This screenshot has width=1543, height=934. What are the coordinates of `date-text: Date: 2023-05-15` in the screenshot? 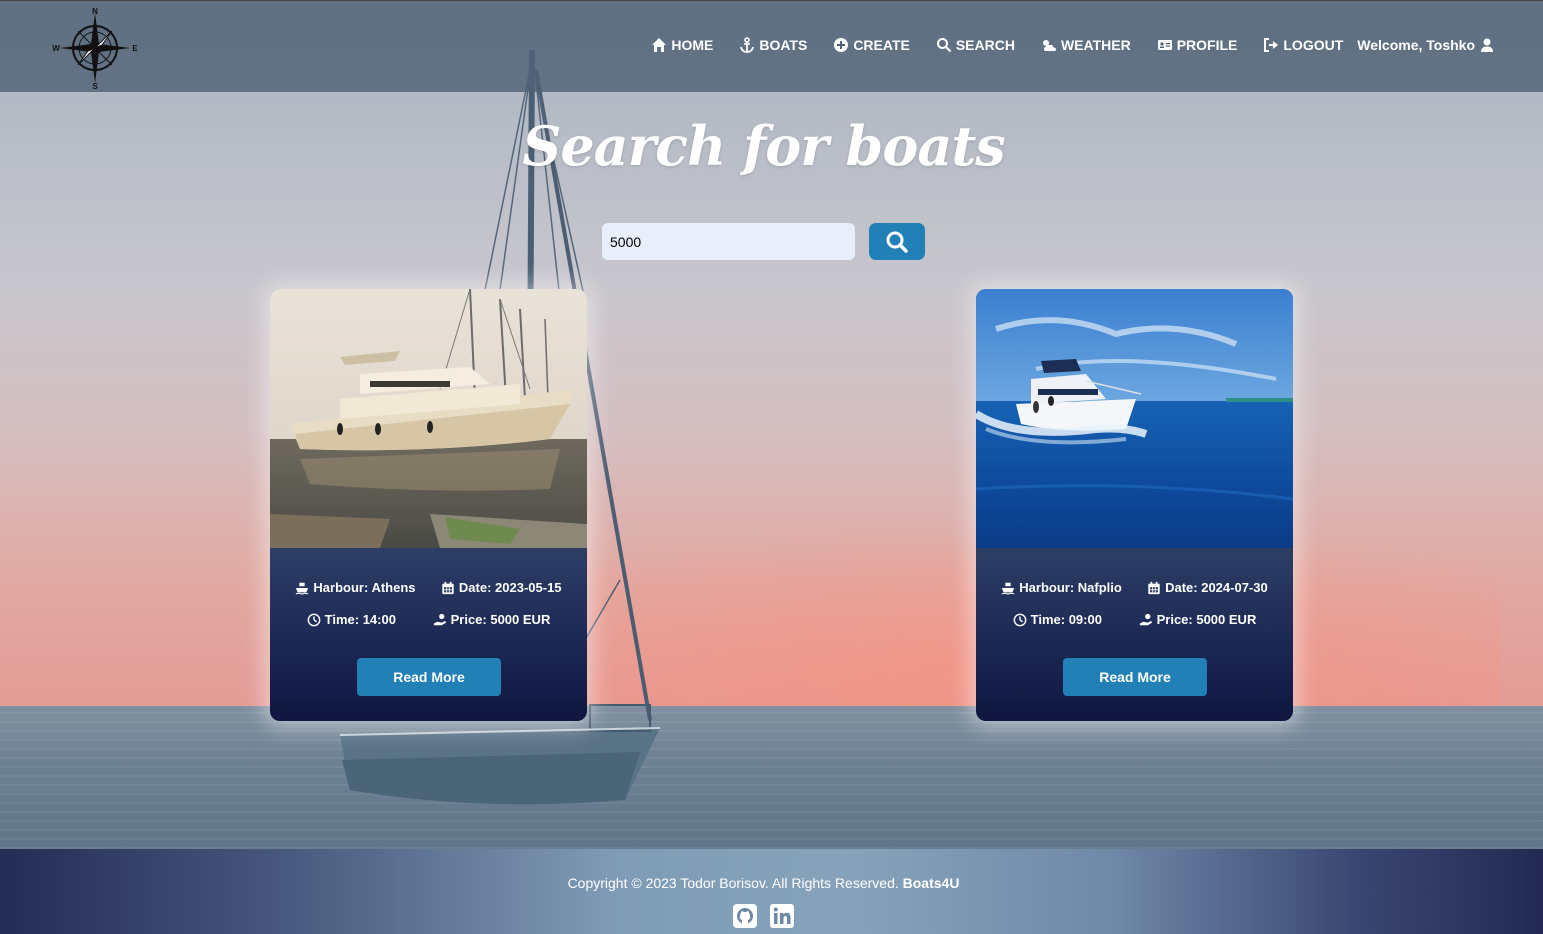 It's located at (510, 587).